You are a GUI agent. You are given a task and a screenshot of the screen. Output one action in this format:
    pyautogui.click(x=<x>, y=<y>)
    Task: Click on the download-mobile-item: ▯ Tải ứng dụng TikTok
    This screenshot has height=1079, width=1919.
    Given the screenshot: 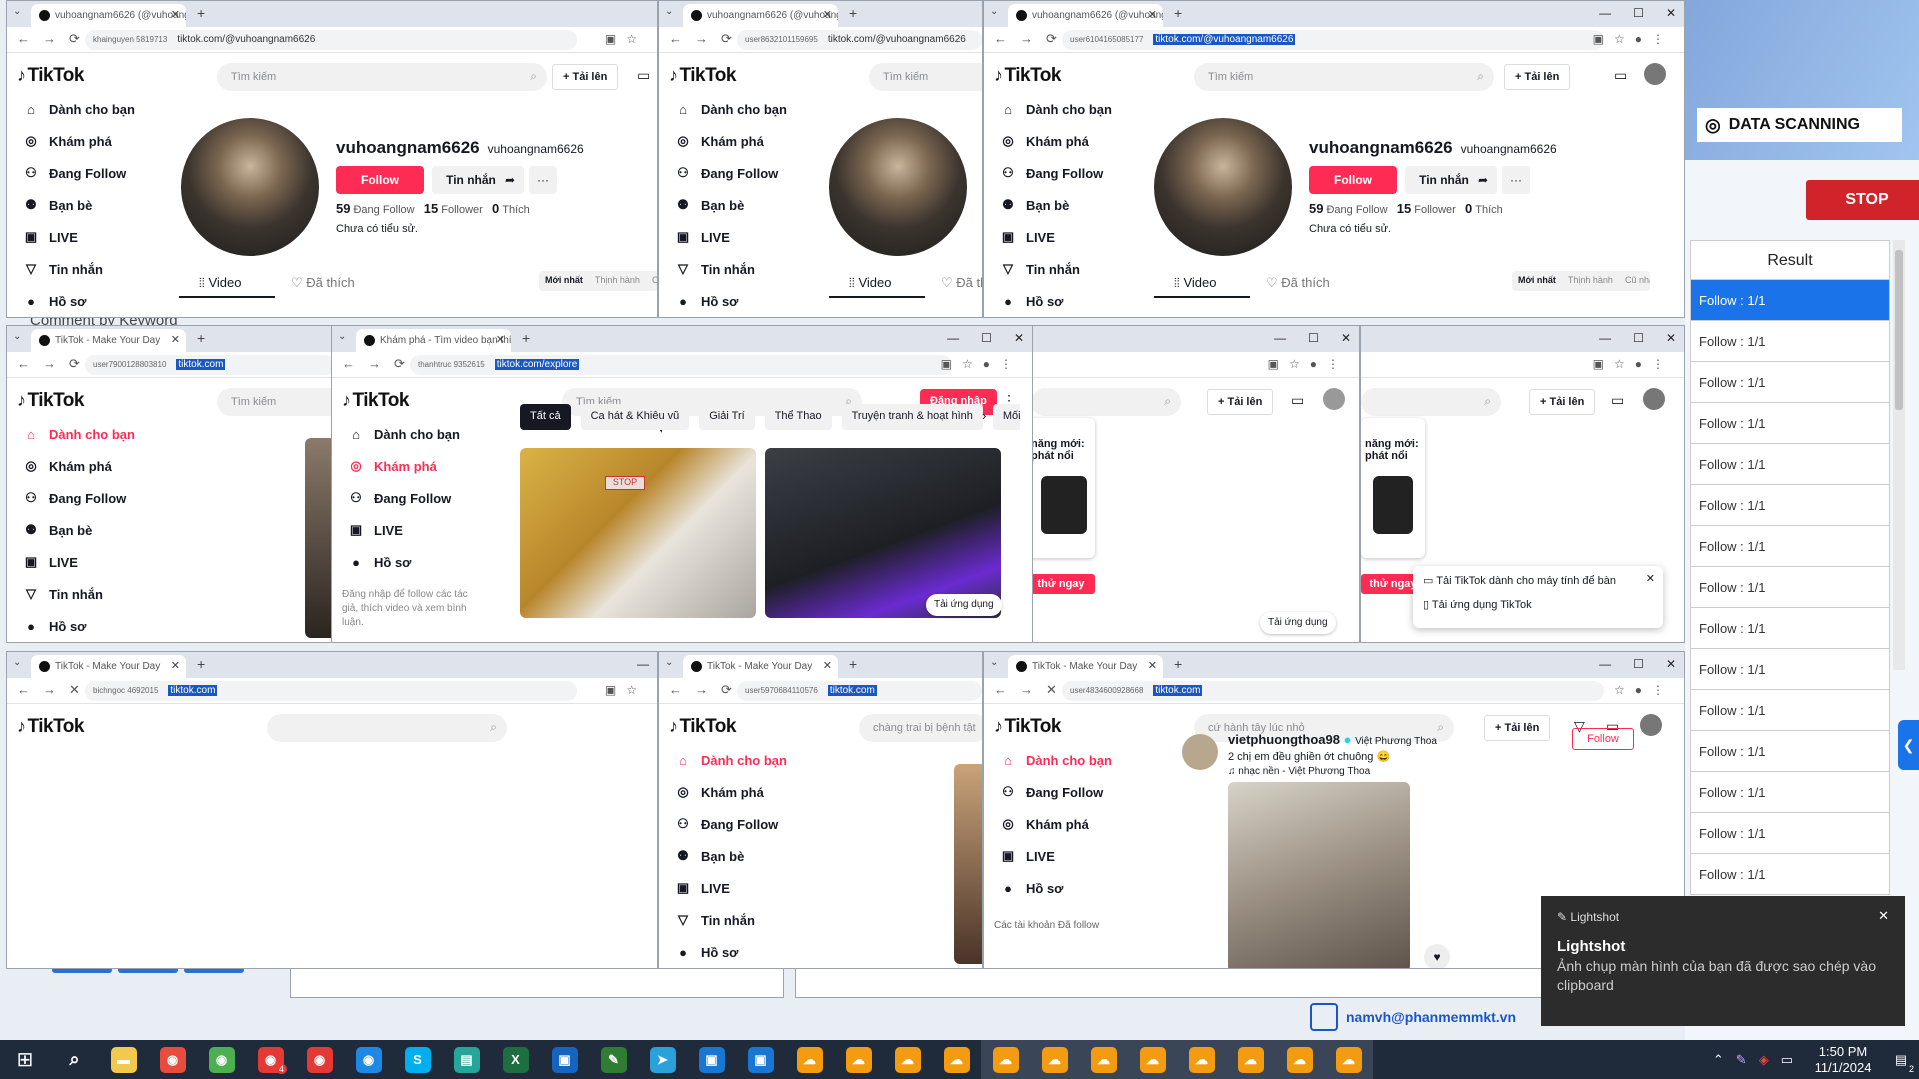 What is the action you would take?
    pyautogui.click(x=1538, y=610)
    